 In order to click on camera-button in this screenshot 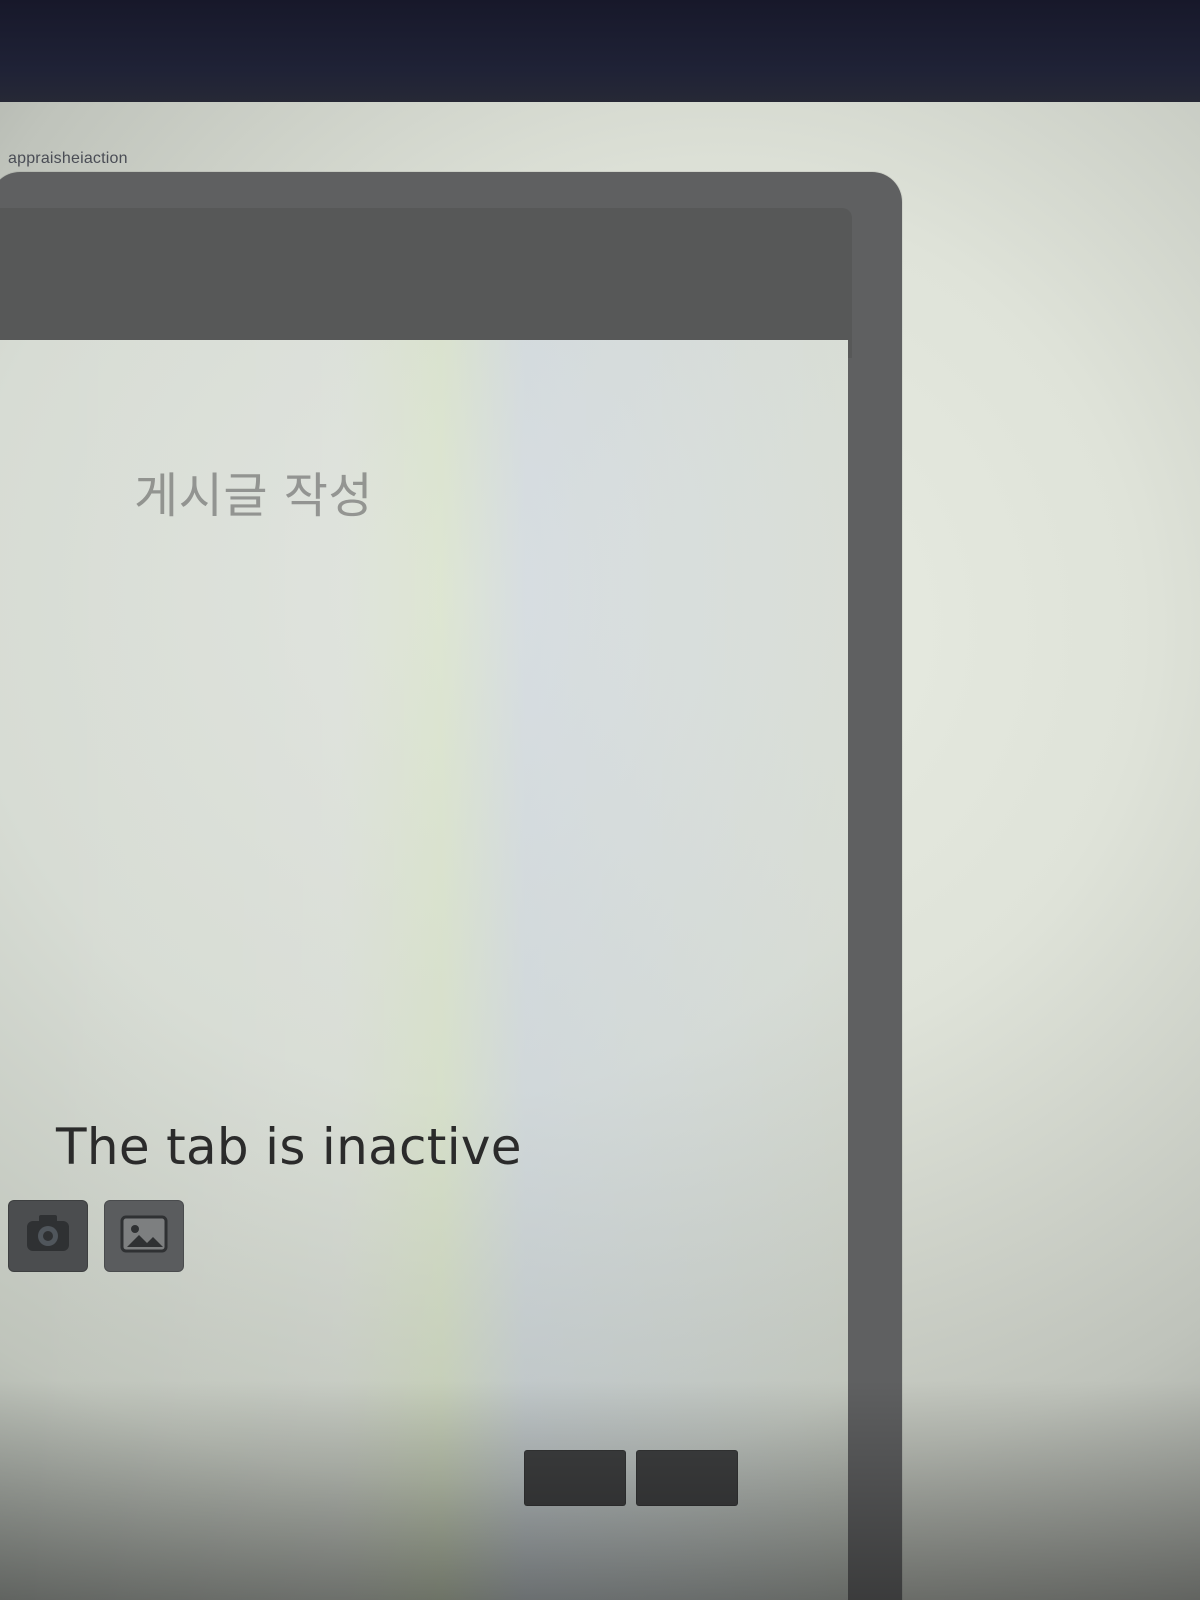, I will do `click(48, 1236)`.